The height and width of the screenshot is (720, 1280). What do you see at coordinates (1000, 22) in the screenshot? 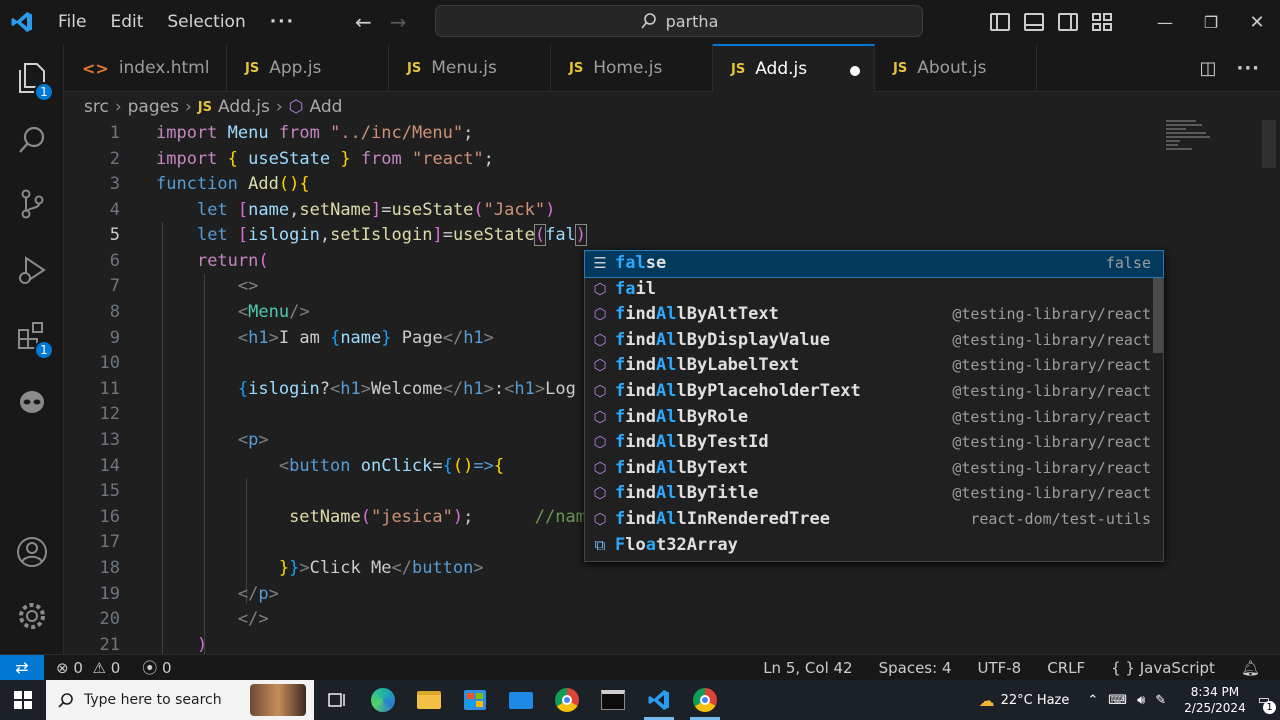
I see `toggle-primary-sidebar-icon` at bounding box center [1000, 22].